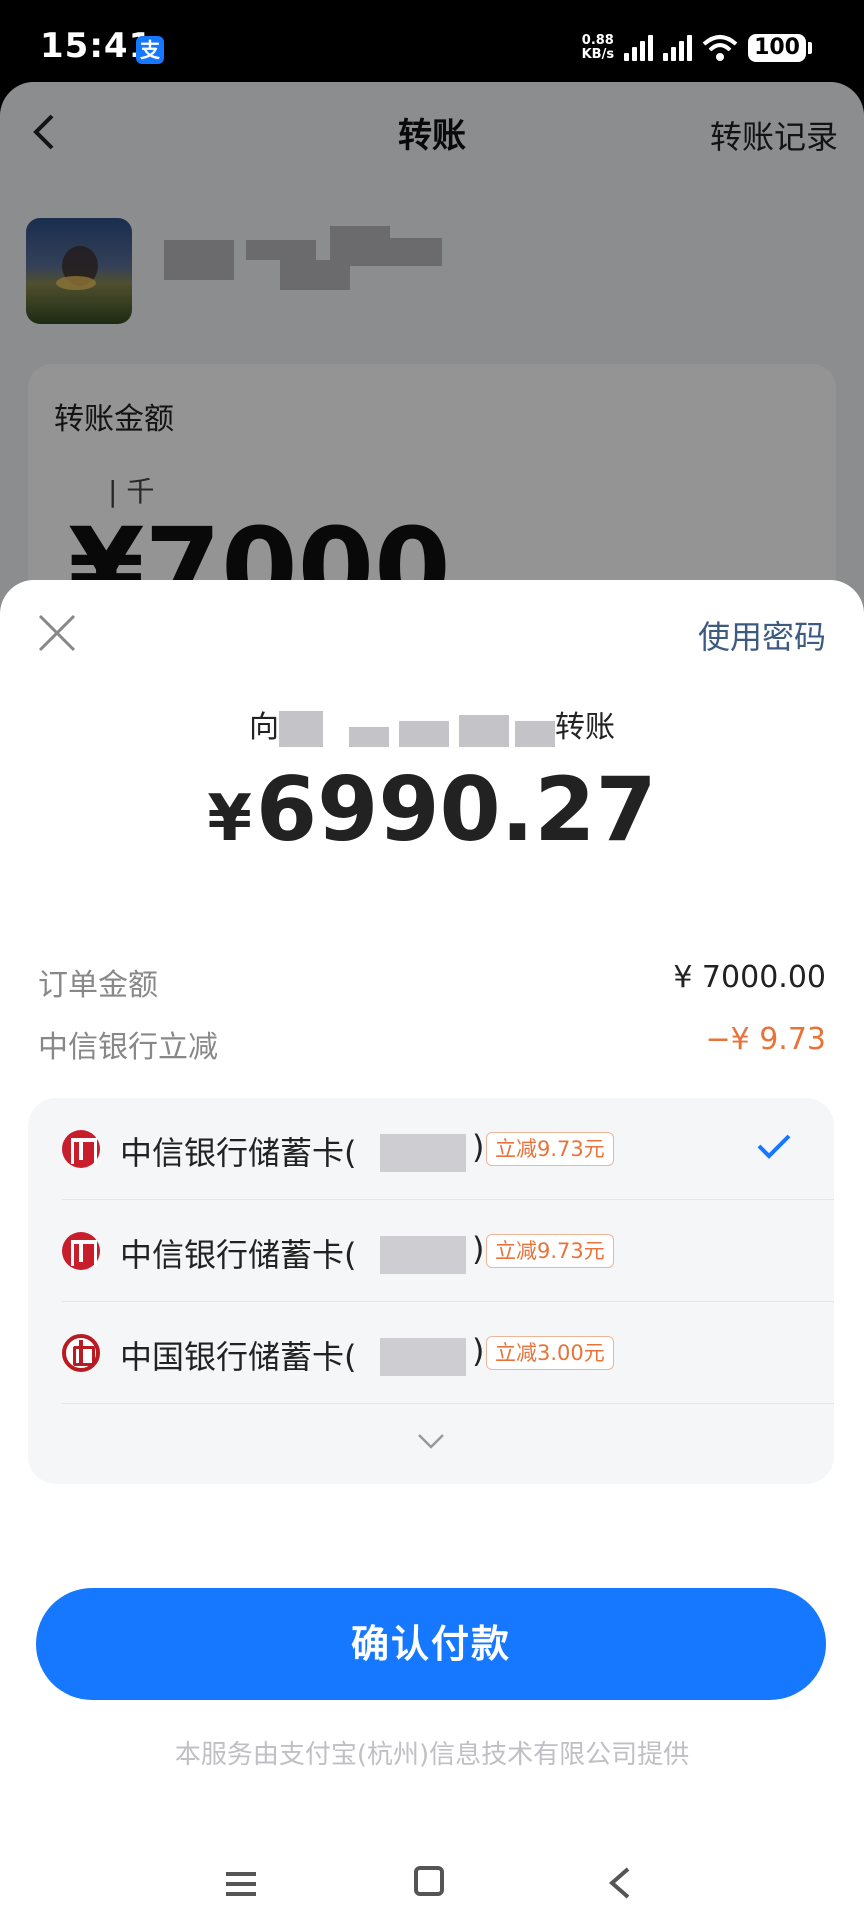 The width and height of the screenshot is (864, 1920). I want to click on payment-amount: ¥6990.27, so click(432, 809).